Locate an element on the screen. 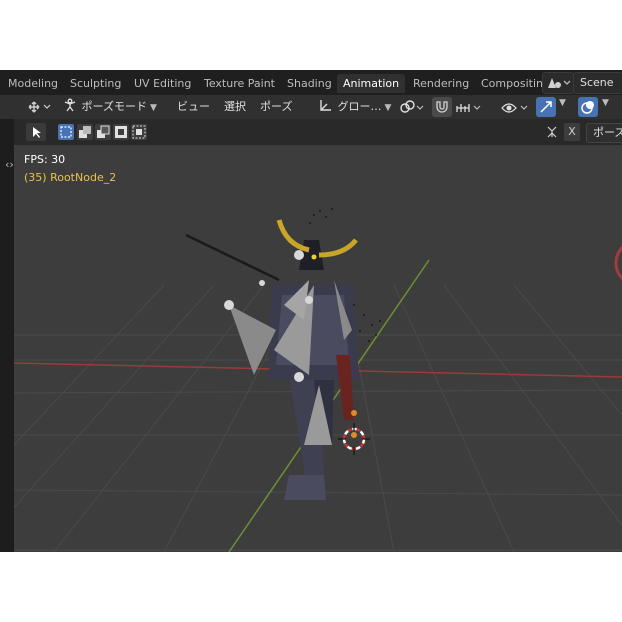 Image resolution: width=622 pixels, height=622 pixels. scene-icon is located at coordinates (559, 83).